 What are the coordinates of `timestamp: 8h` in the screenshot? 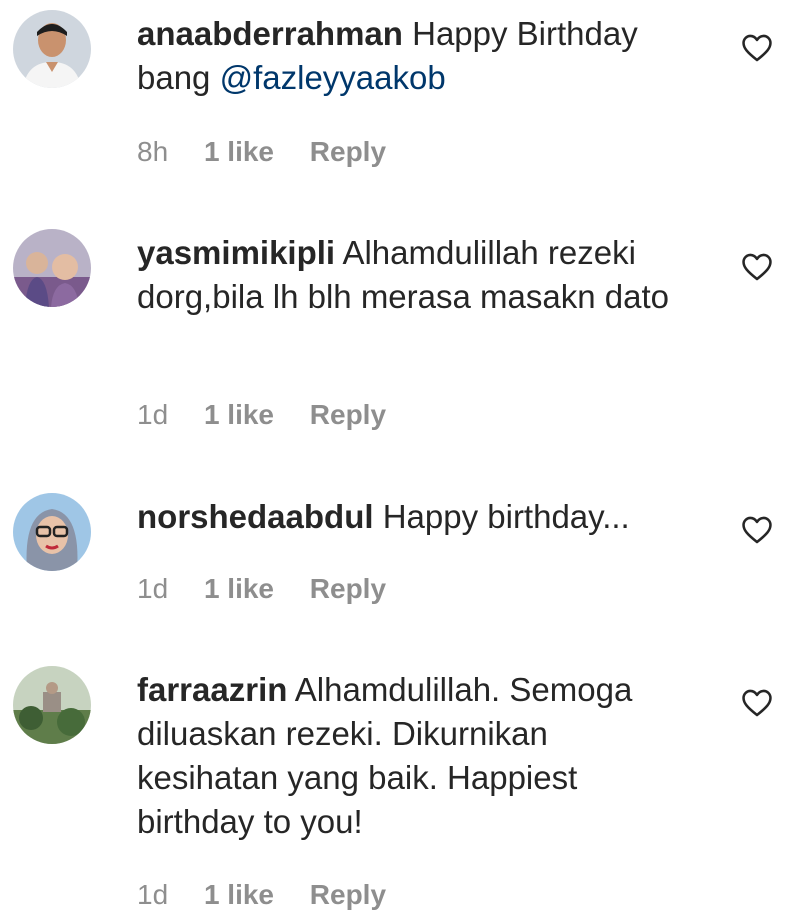 It's located at (153, 151).